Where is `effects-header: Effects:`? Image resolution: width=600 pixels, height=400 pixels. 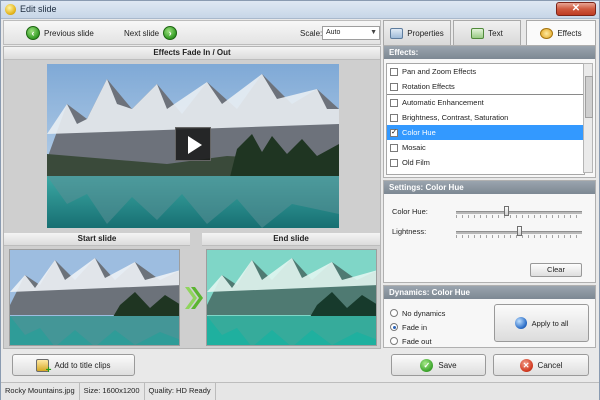
effects-header: Effects: is located at coordinates (489, 52).